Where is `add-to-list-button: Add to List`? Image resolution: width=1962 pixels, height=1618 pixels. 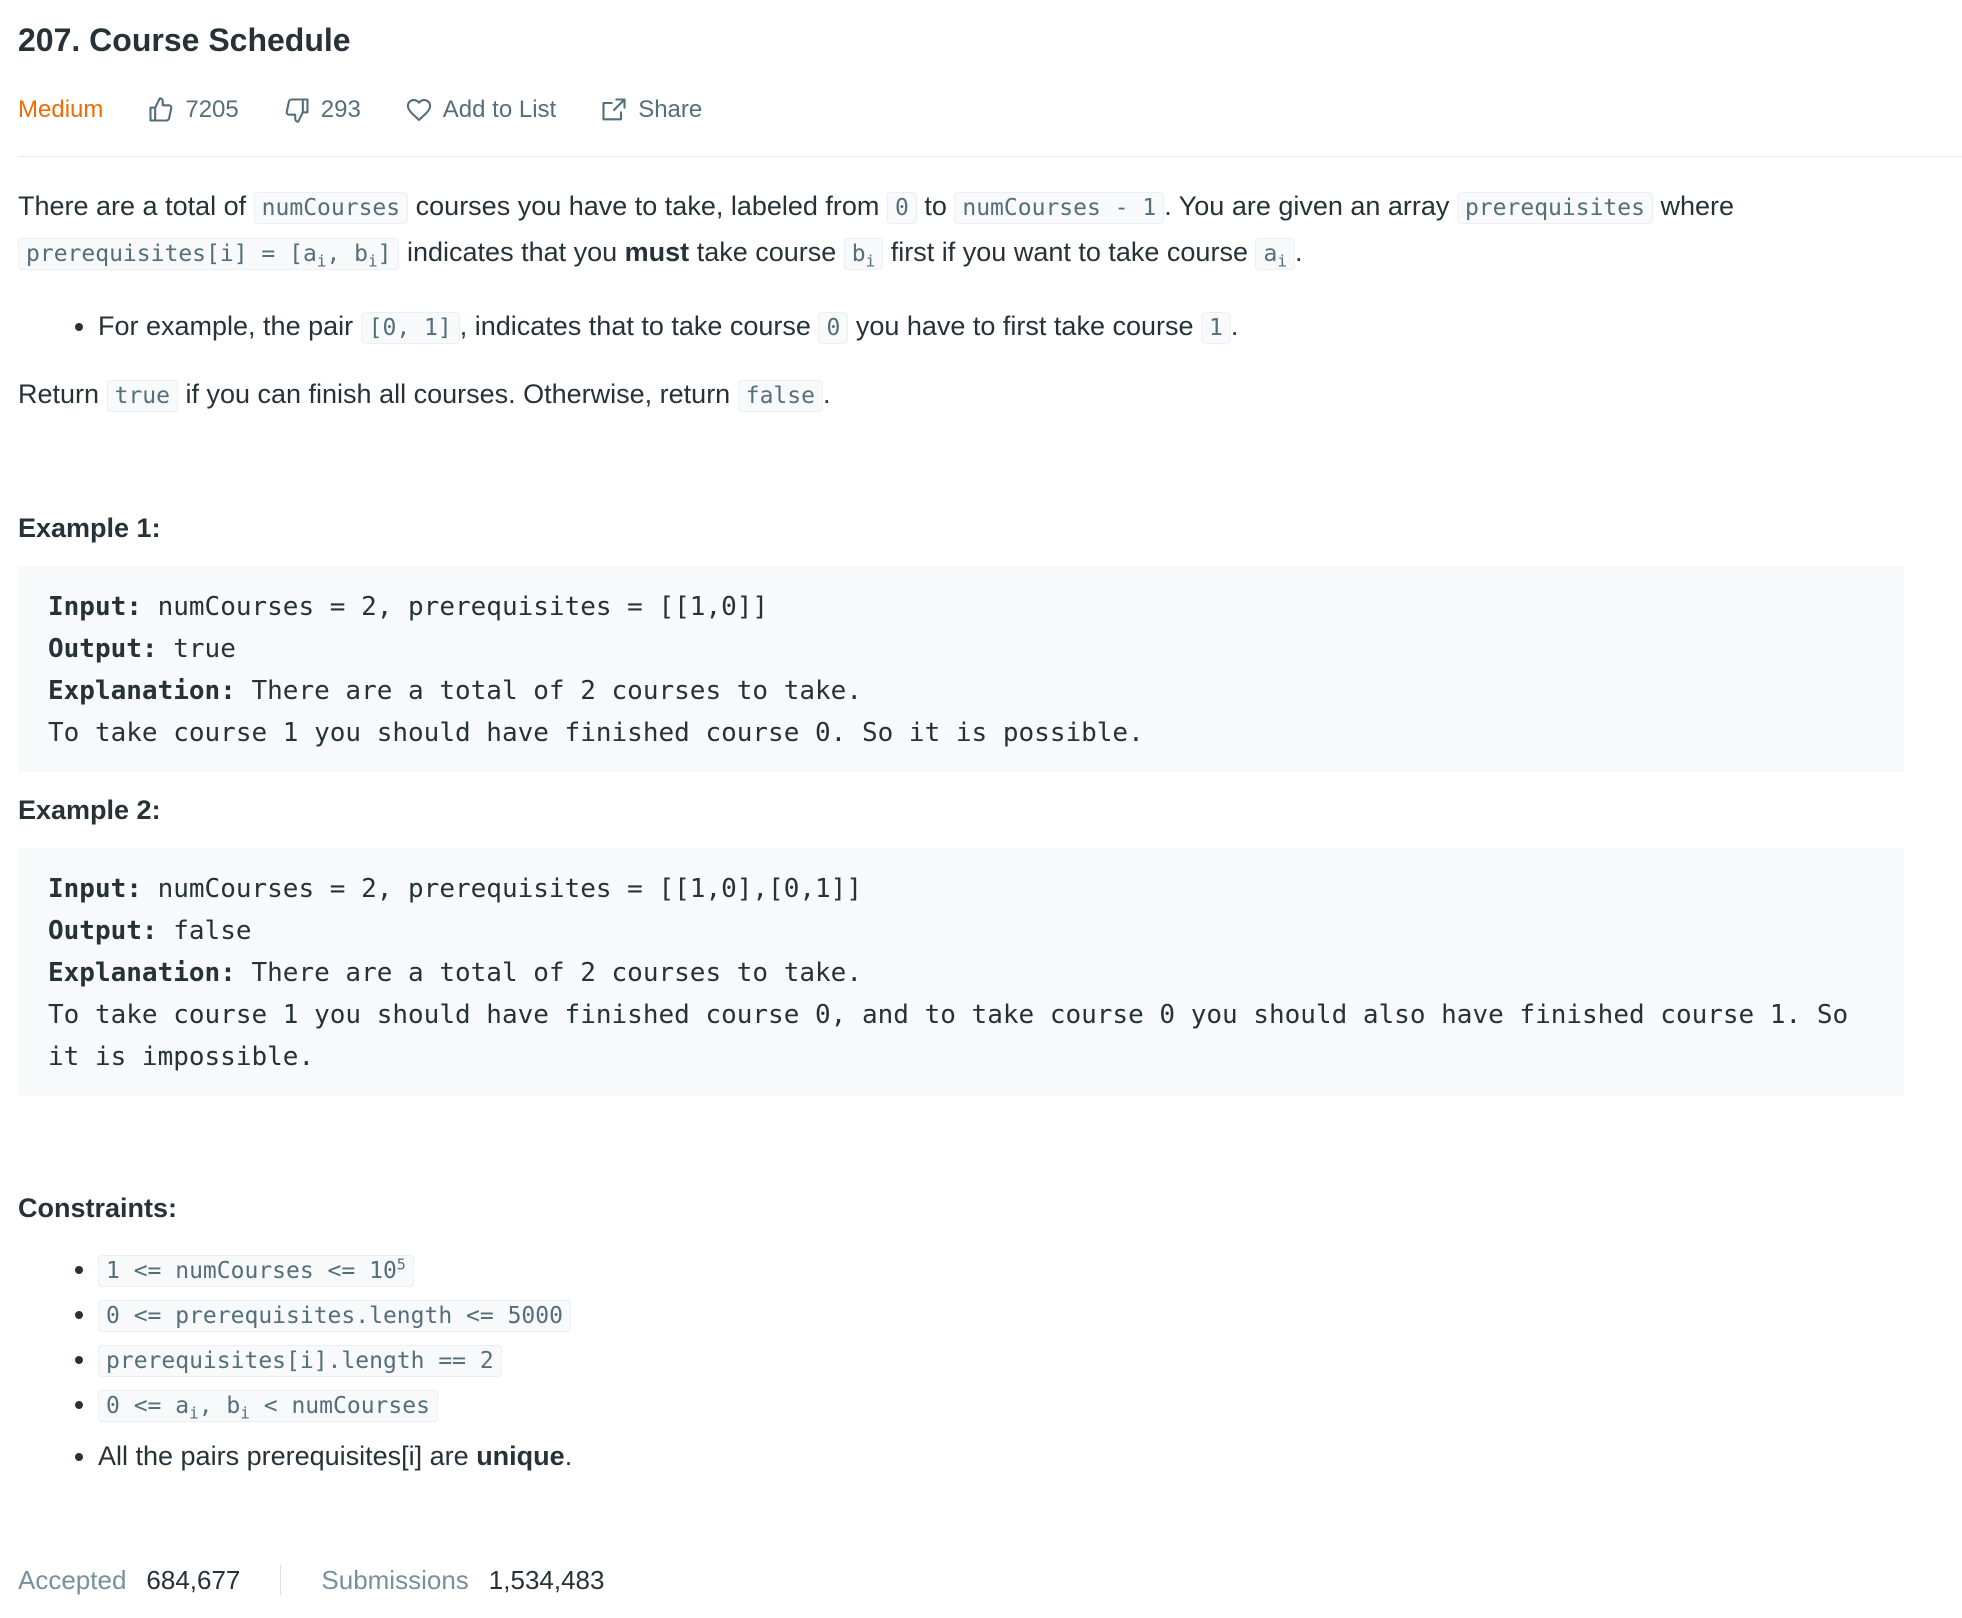 add-to-list-button: Add to List is located at coordinates (480, 110).